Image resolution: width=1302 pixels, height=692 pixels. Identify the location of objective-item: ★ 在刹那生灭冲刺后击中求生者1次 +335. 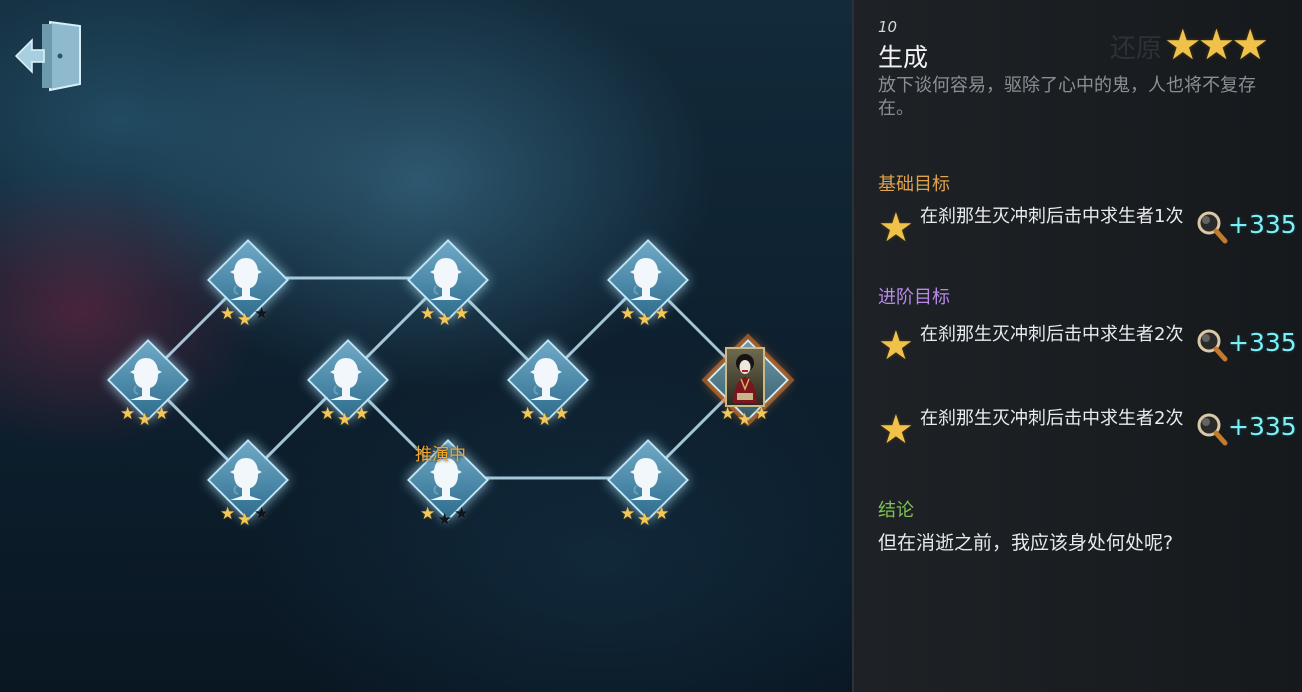
(1087, 230).